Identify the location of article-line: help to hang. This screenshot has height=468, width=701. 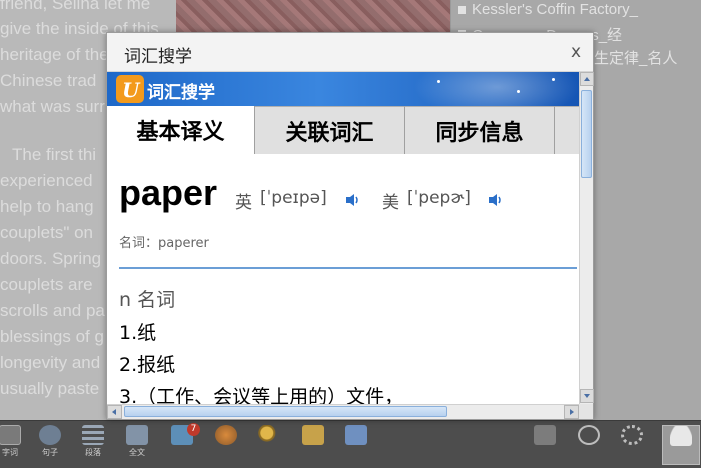
(47, 206).